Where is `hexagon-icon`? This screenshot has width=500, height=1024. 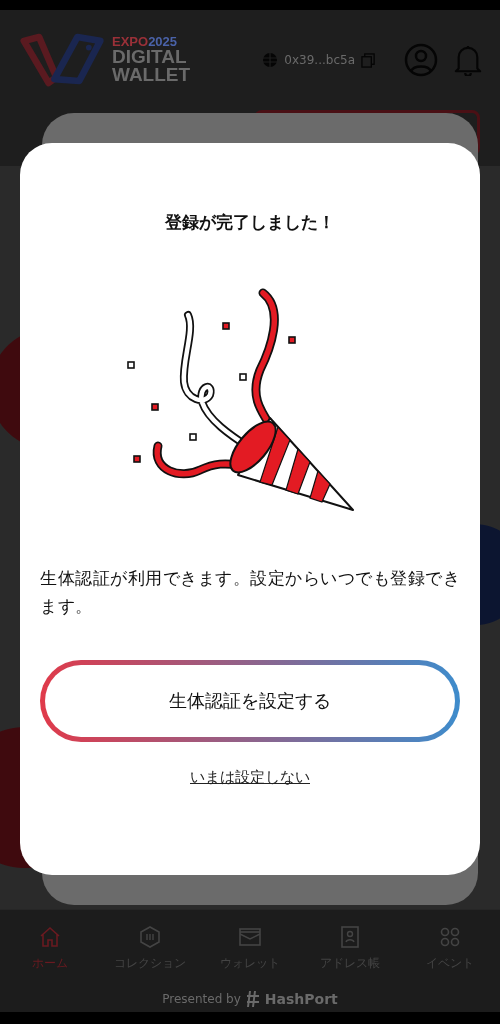 hexagon-icon is located at coordinates (150, 936).